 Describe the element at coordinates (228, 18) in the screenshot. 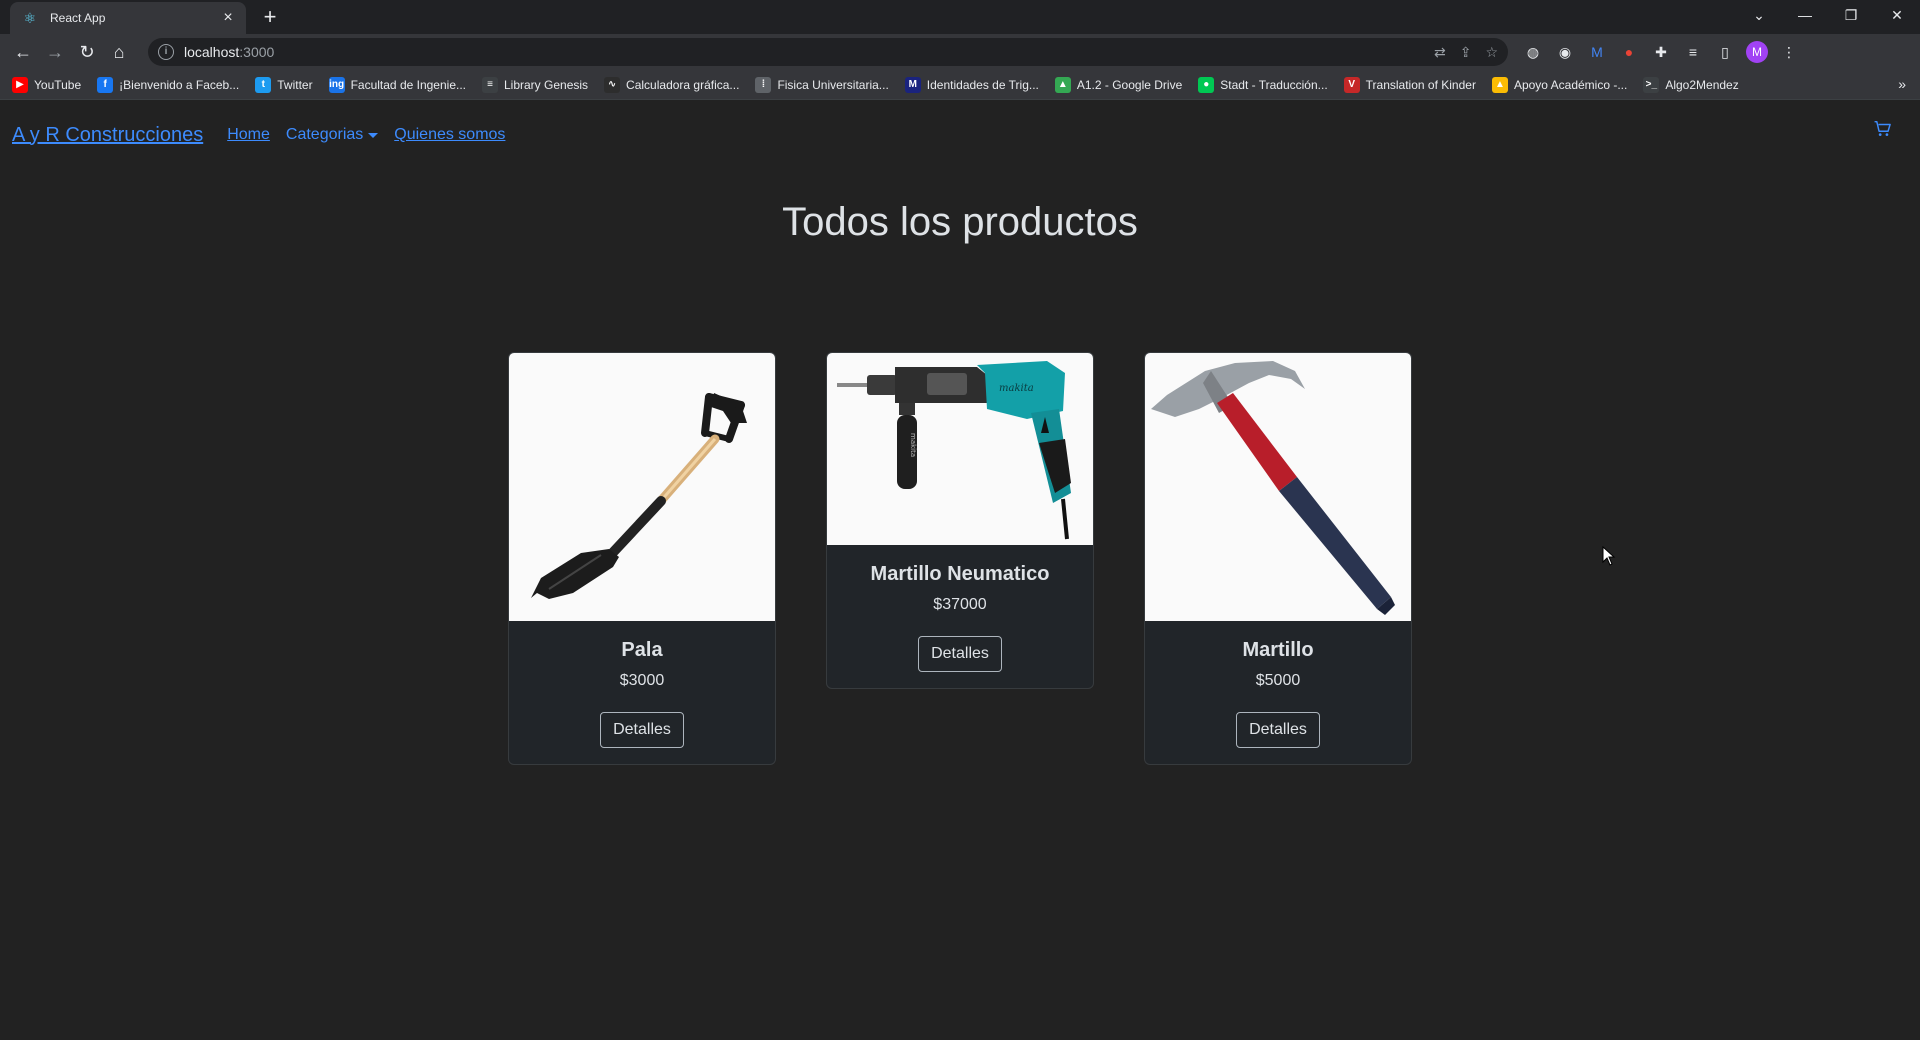

I see `close-tab-icon: ×` at that location.